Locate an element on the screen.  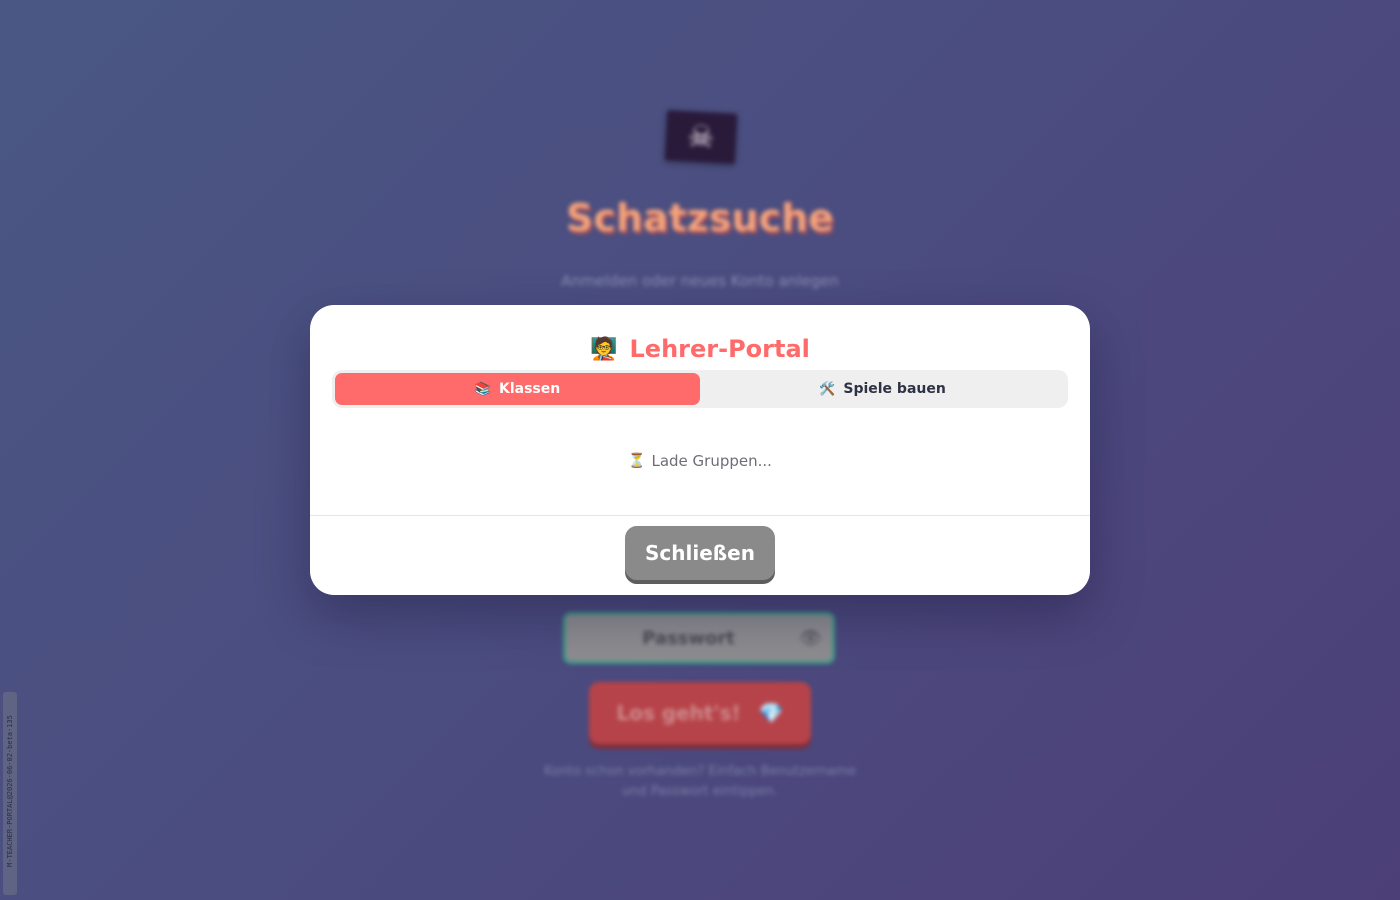
version-tag-text: M-TEACHER-PORTAL@2026-06-02-beta-135 is located at coordinates (10, 791).